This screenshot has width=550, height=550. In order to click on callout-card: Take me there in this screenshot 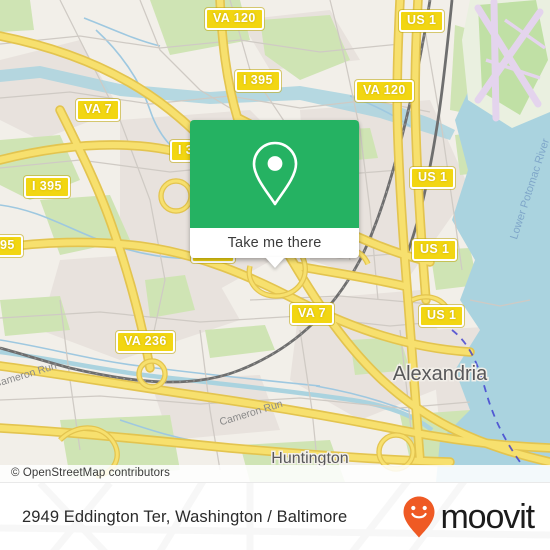, I will do `click(274, 189)`.